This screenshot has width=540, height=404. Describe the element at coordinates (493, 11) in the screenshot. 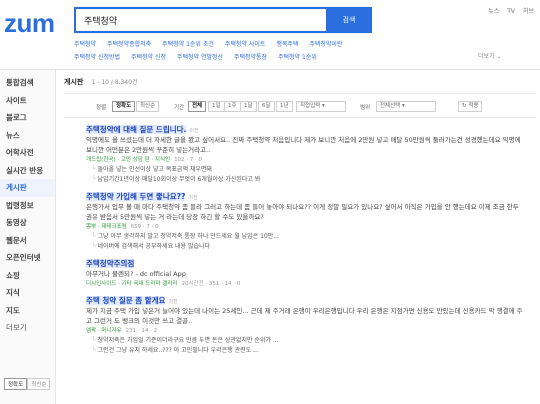

I see `top-link-news: 뉴스` at that location.